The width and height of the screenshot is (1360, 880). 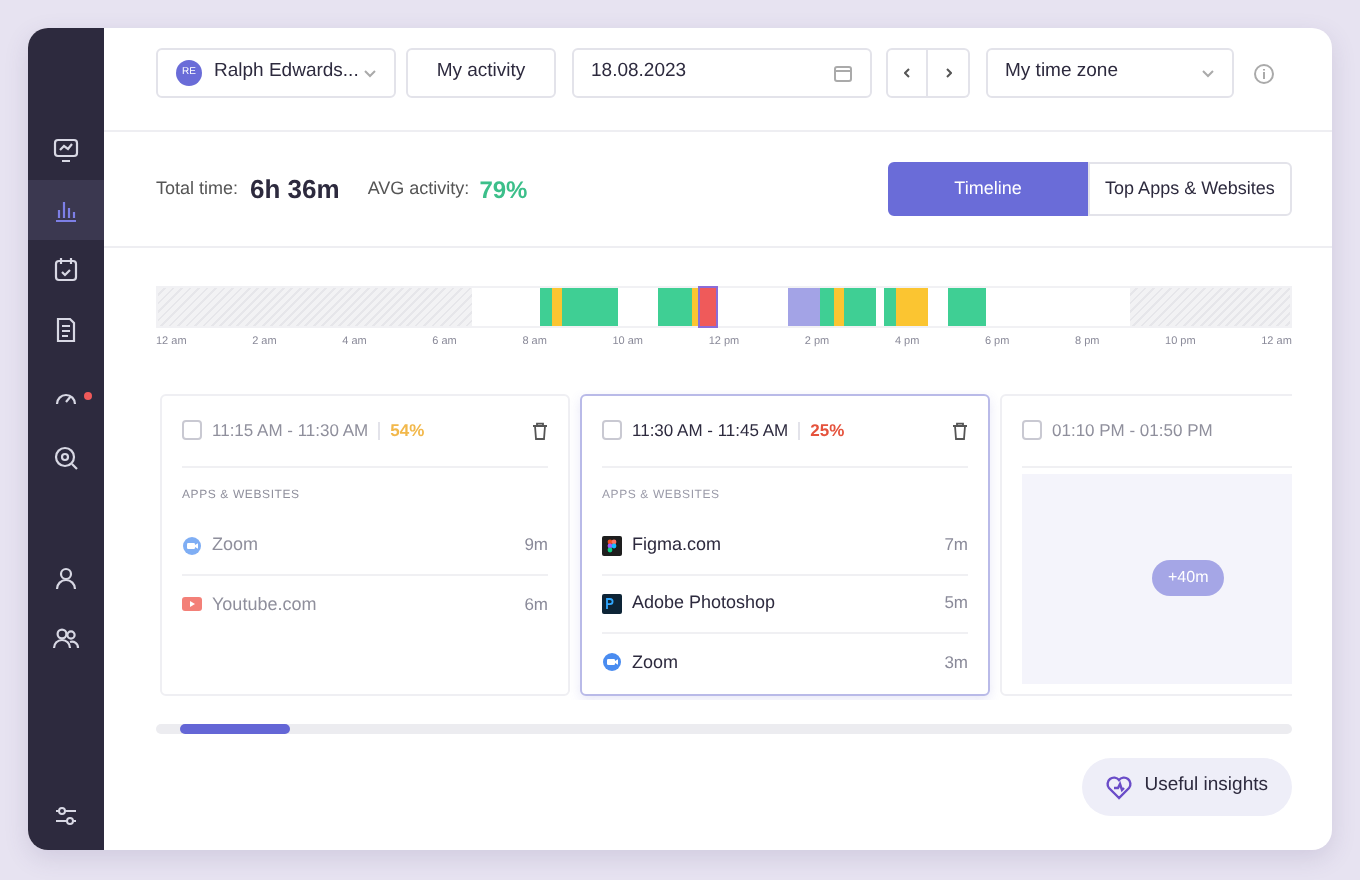 What do you see at coordinates (948, 73) in the screenshot?
I see `chevron-right-icon` at bounding box center [948, 73].